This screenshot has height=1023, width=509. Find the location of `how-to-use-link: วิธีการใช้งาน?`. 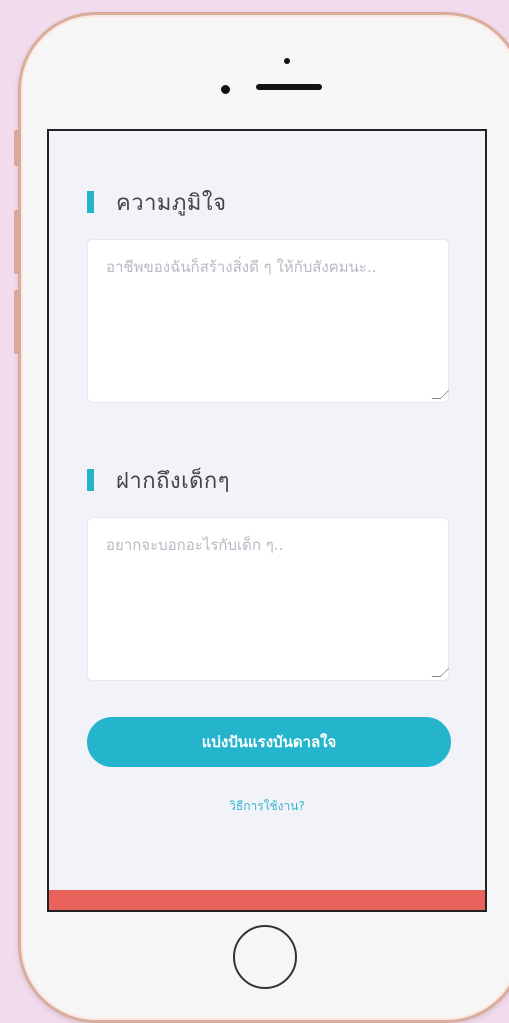

how-to-use-link: วิธีการใช้งาน? is located at coordinates (267, 806).